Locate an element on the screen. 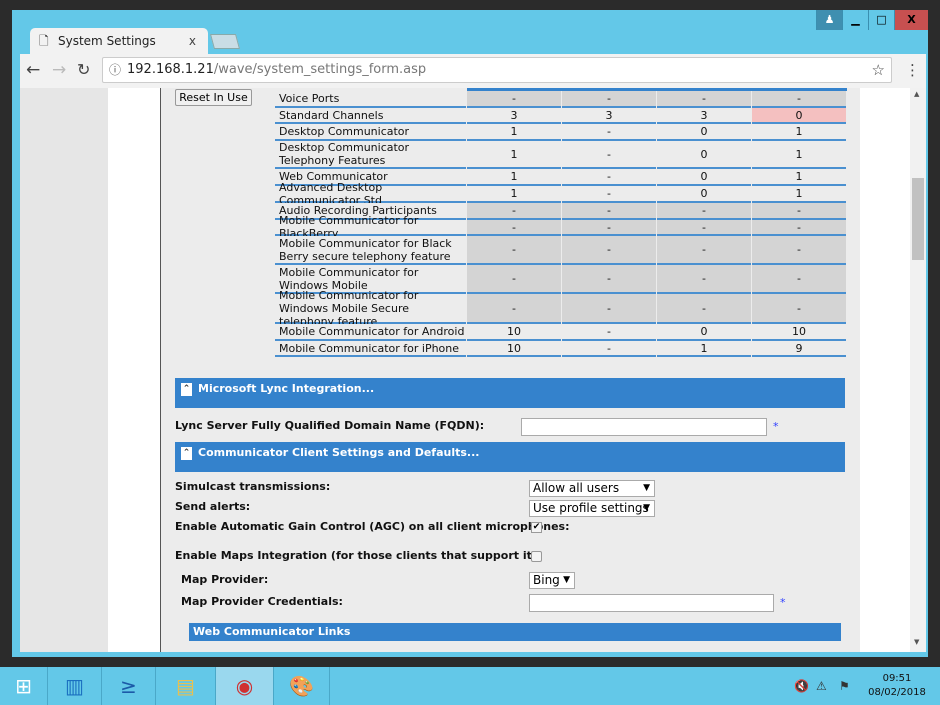  map-provider-select: Bing ▼ is located at coordinates (552, 580).